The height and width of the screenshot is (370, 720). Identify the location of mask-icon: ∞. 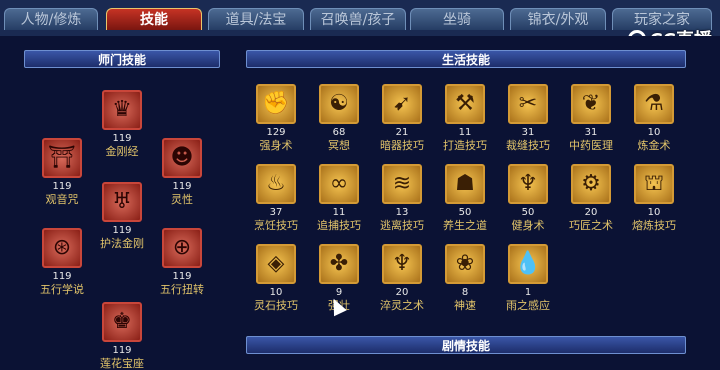
(339, 184).